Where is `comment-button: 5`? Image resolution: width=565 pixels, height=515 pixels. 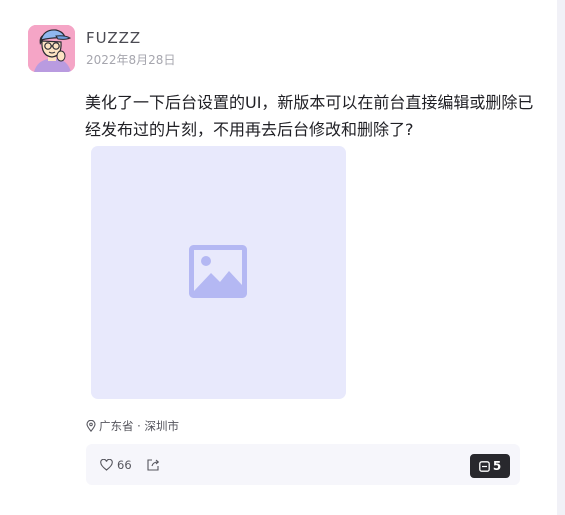 comment-button: 5 is located at coordinates (490, 466).